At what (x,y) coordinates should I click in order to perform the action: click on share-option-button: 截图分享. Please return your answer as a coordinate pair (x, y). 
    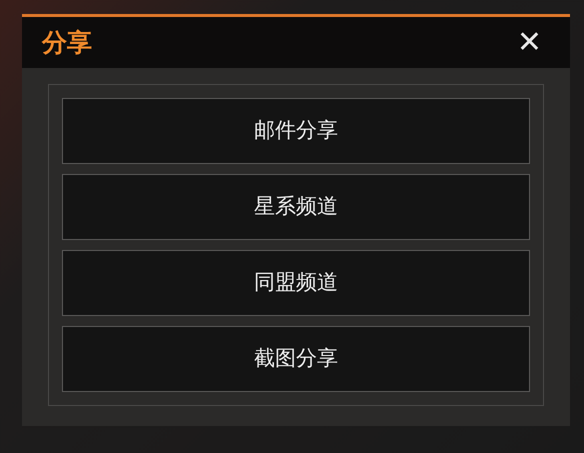
    Looking at the image, I should click on (296, 359).